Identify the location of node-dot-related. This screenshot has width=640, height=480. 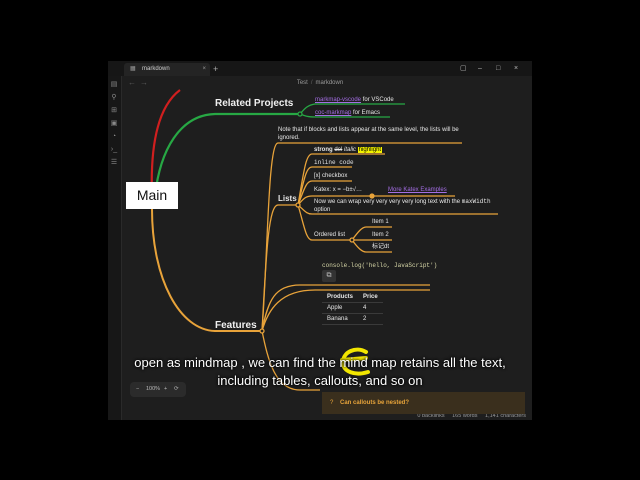
(300, 114).